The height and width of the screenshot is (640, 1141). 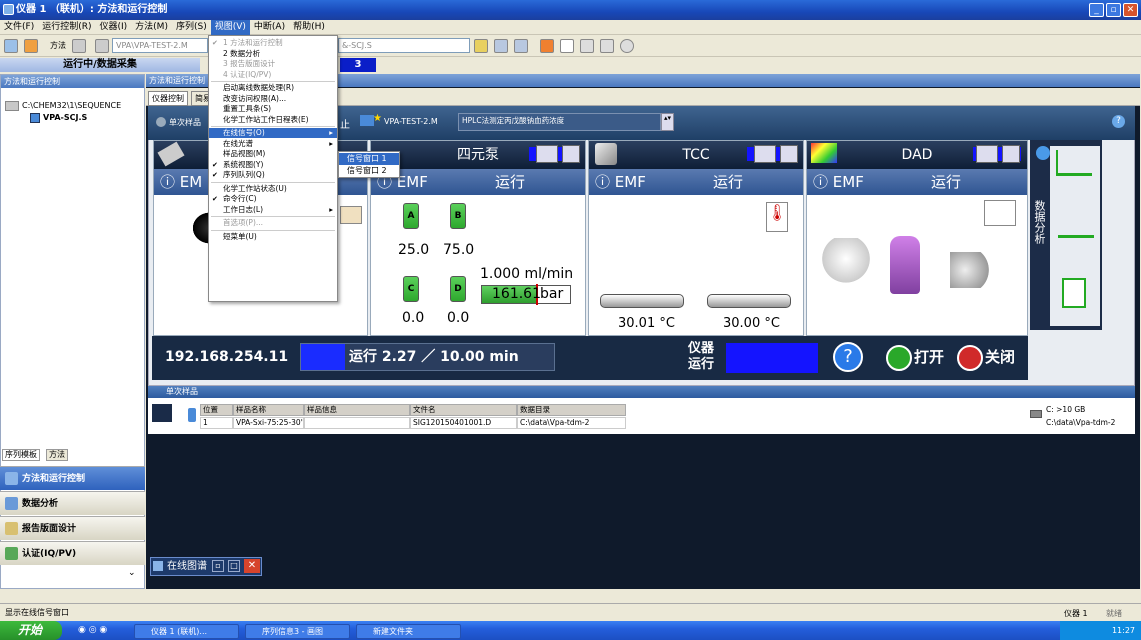 I want to click on close-window-button: ✕, so click(x=1130, y=10).